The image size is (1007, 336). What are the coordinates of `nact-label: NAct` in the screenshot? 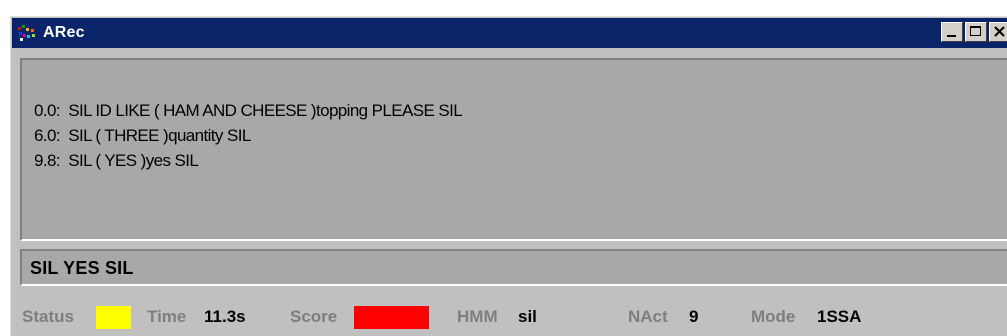 It's located at (648, 316).